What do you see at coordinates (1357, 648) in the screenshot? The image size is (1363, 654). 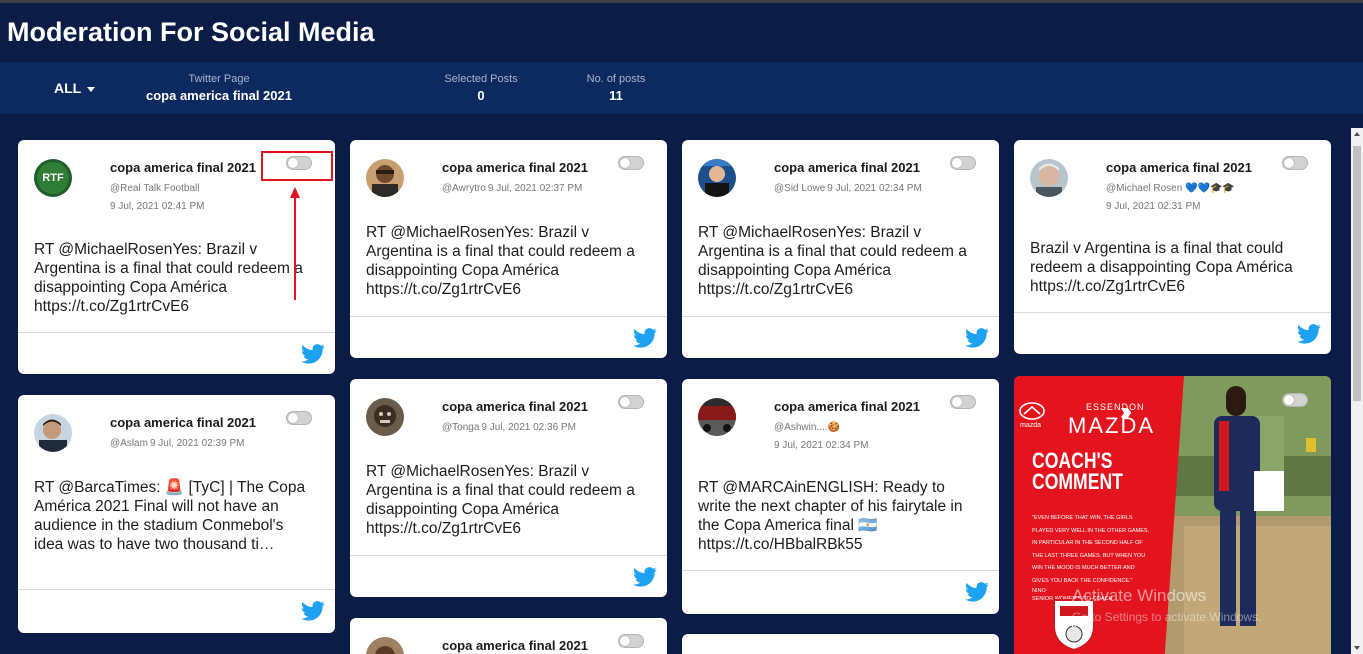 I see `scroll-down-icon` at bounding box center [1357, 648].